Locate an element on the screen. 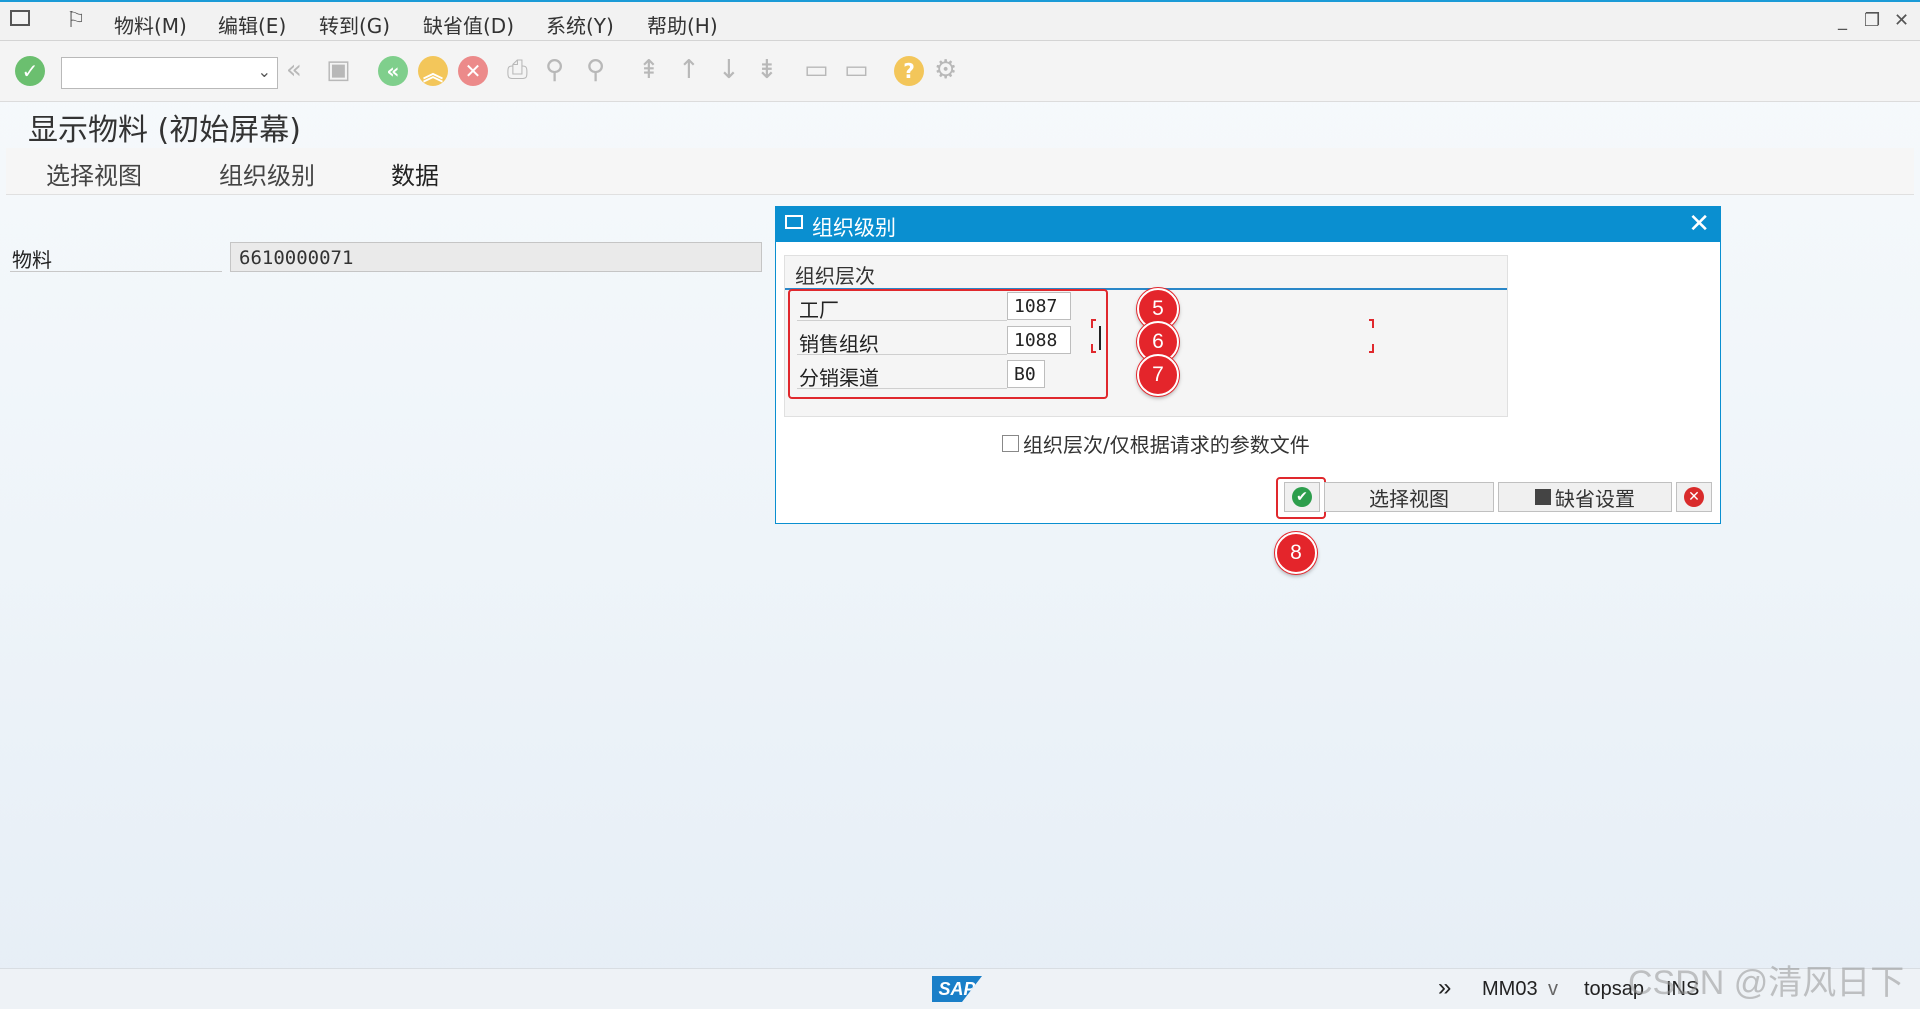 The image size is (1920, 1009). dialog-close-button: ✕ is located at coordinates (1699, 224).